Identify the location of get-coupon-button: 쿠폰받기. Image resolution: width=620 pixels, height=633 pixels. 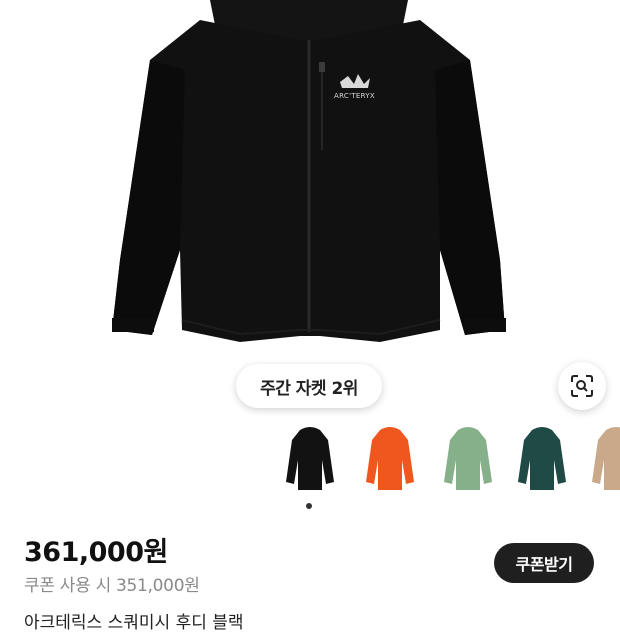
(544, 563).